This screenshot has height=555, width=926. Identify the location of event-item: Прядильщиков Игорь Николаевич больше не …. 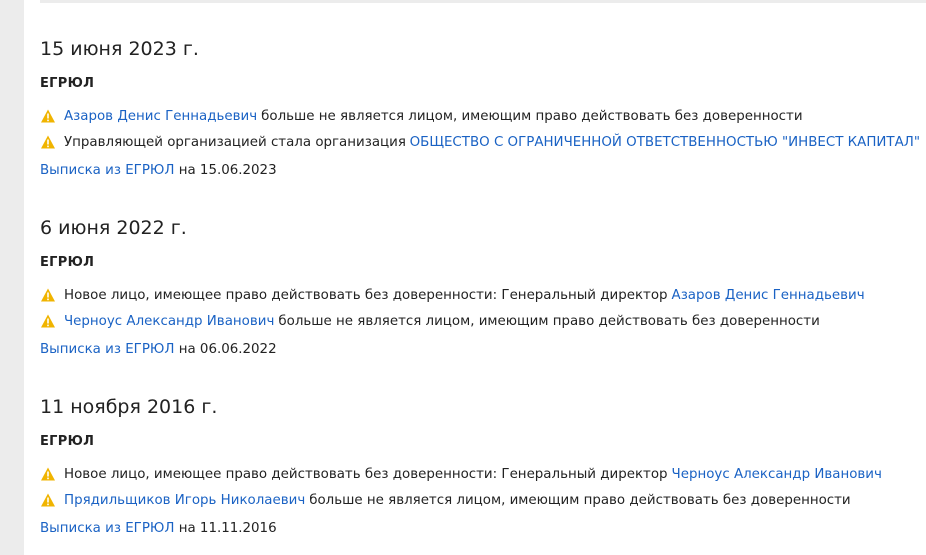
(480, 500).